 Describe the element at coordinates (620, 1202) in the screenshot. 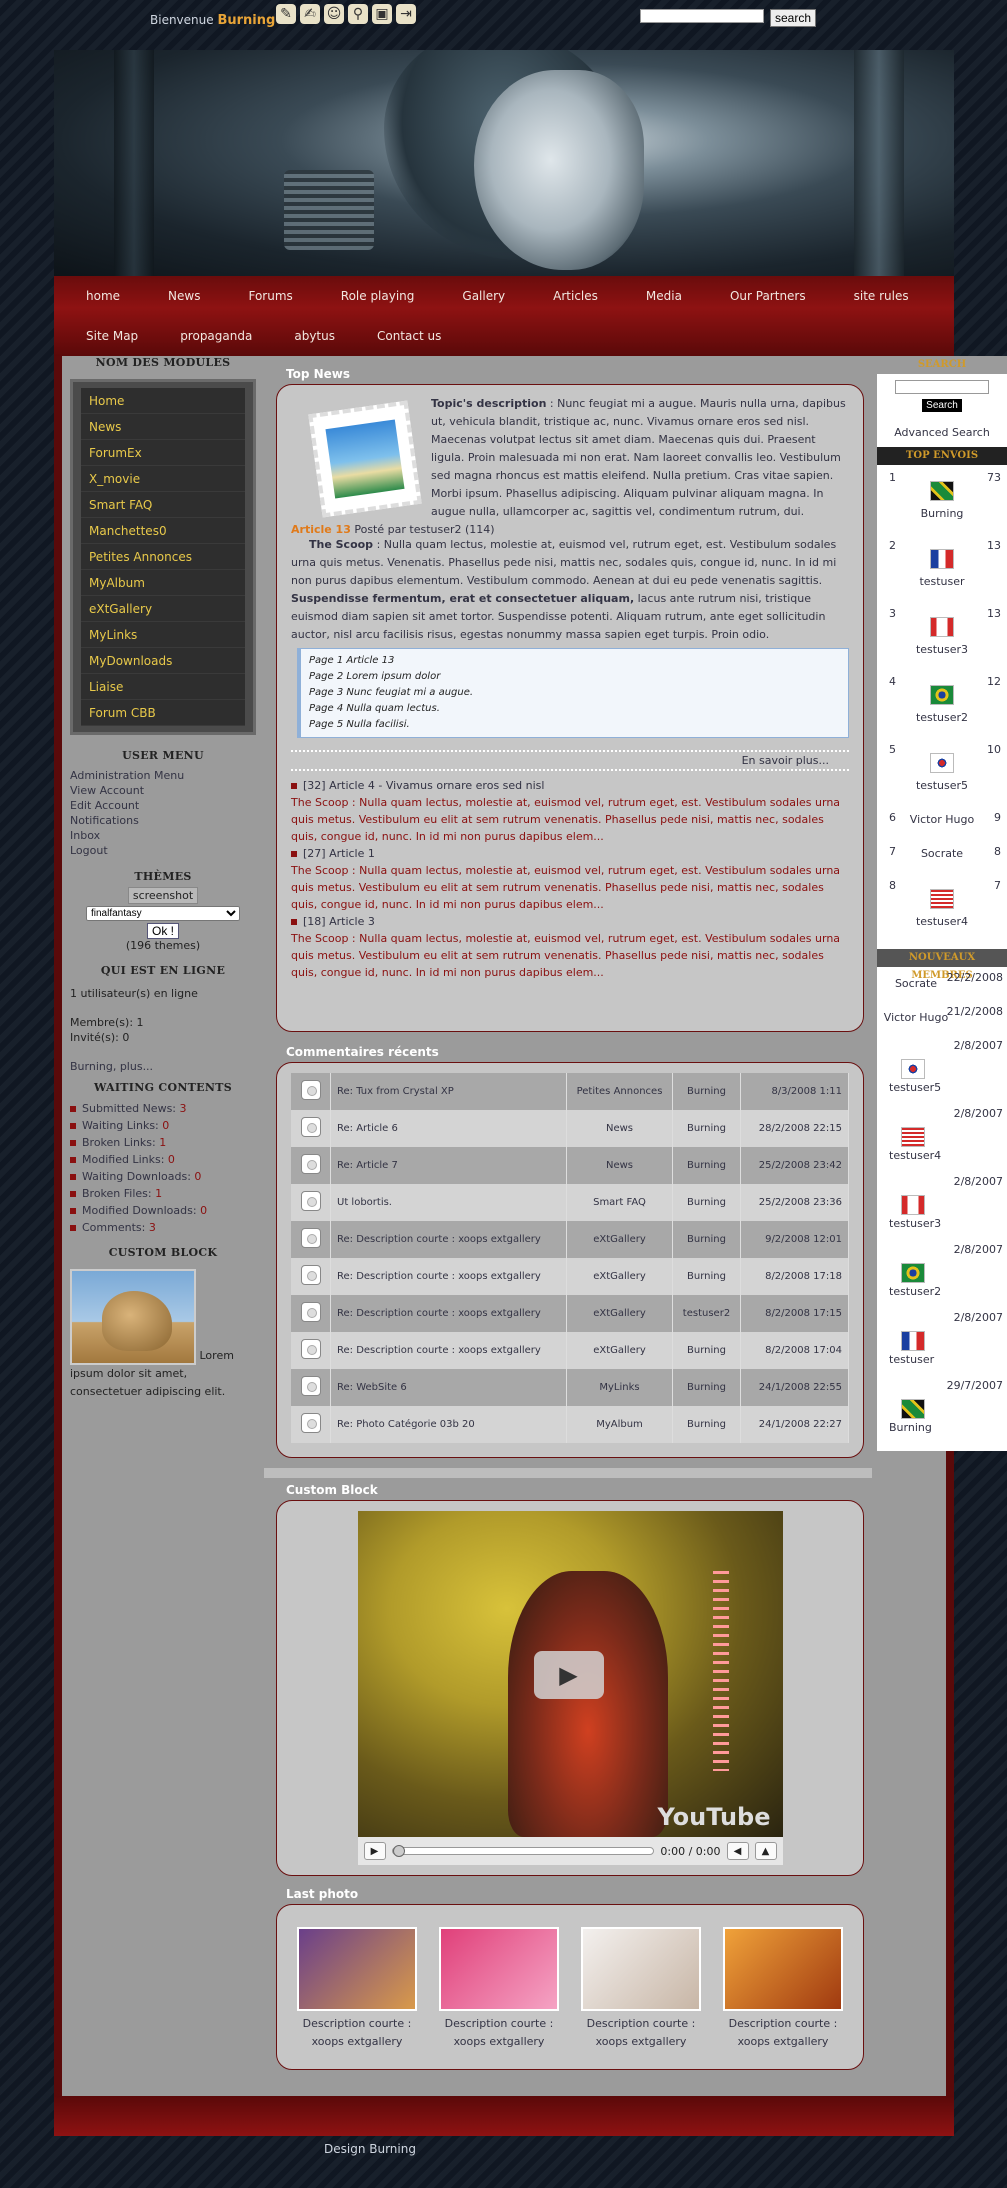

I see `comment-module: Smart FAQ` at that location.